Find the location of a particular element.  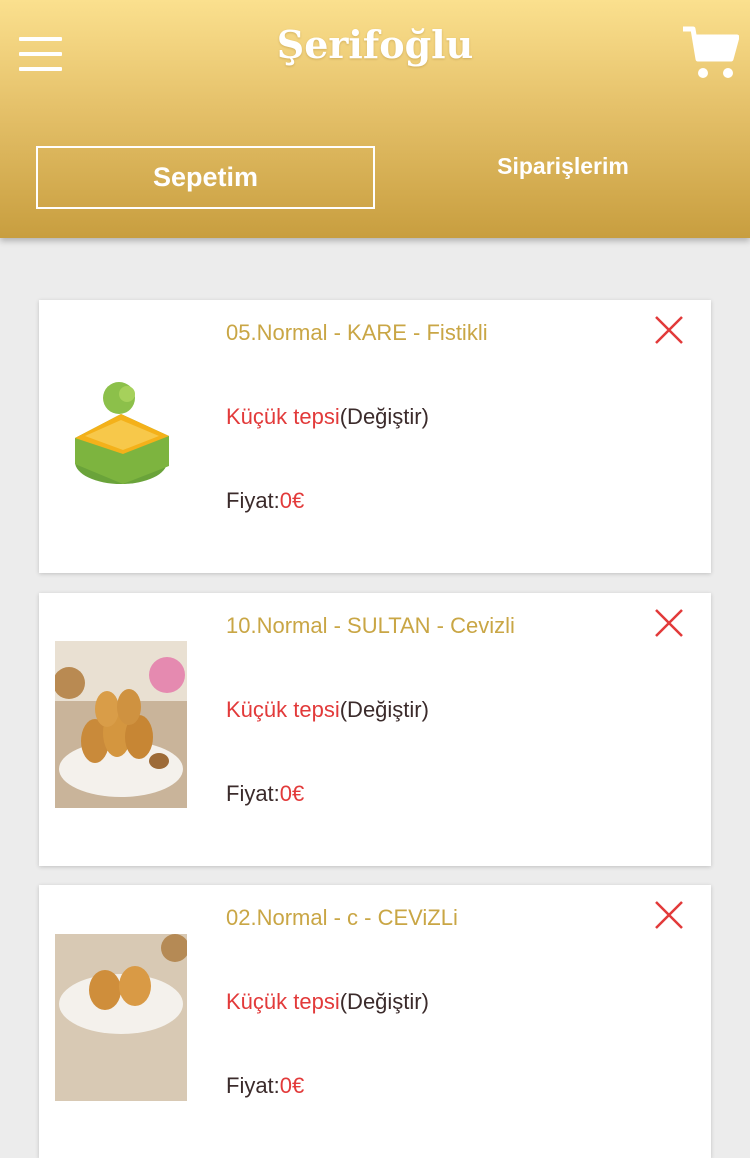

product-title: 05.Normal - KARE - Fistikli is located at coordinates (357, 332).